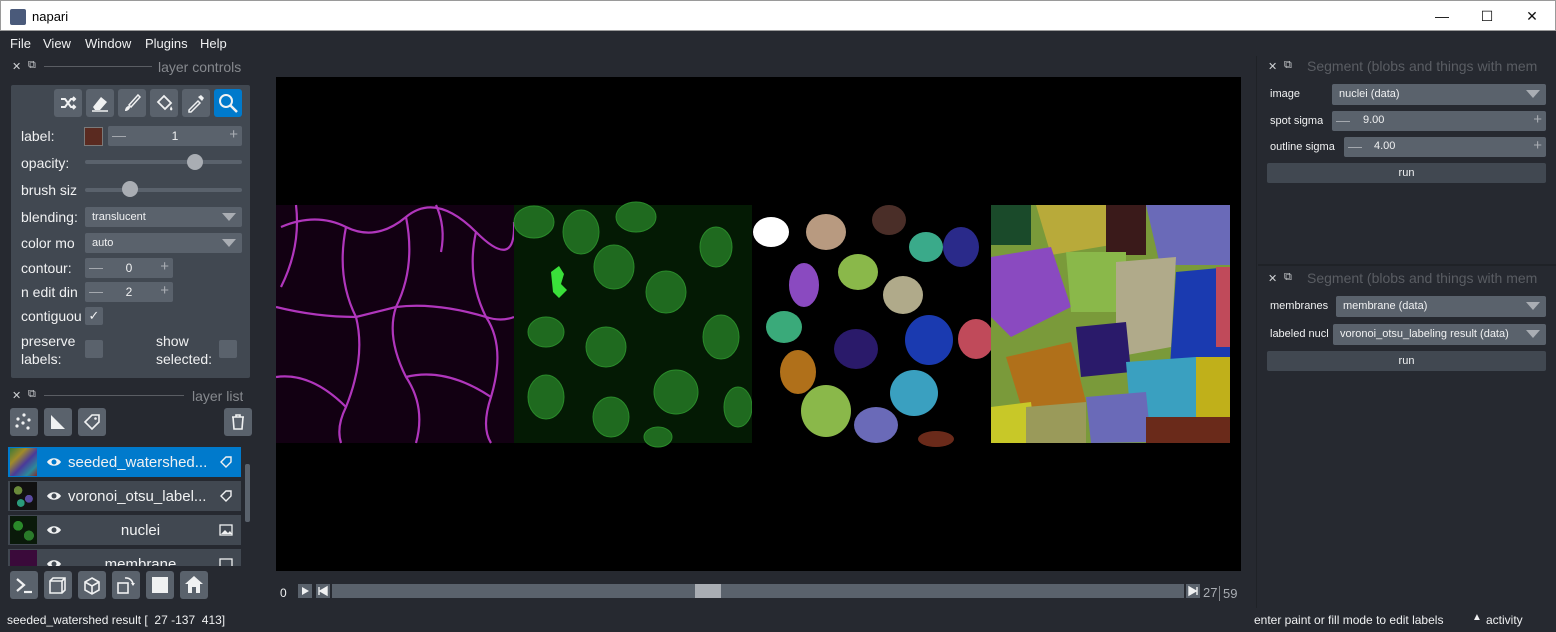 The width and height of the screenshot is (1556, 632). Describe the element at coordinates (94, 316) in the screenshot. I see `contiguous-checkbox: ✓` at that location.